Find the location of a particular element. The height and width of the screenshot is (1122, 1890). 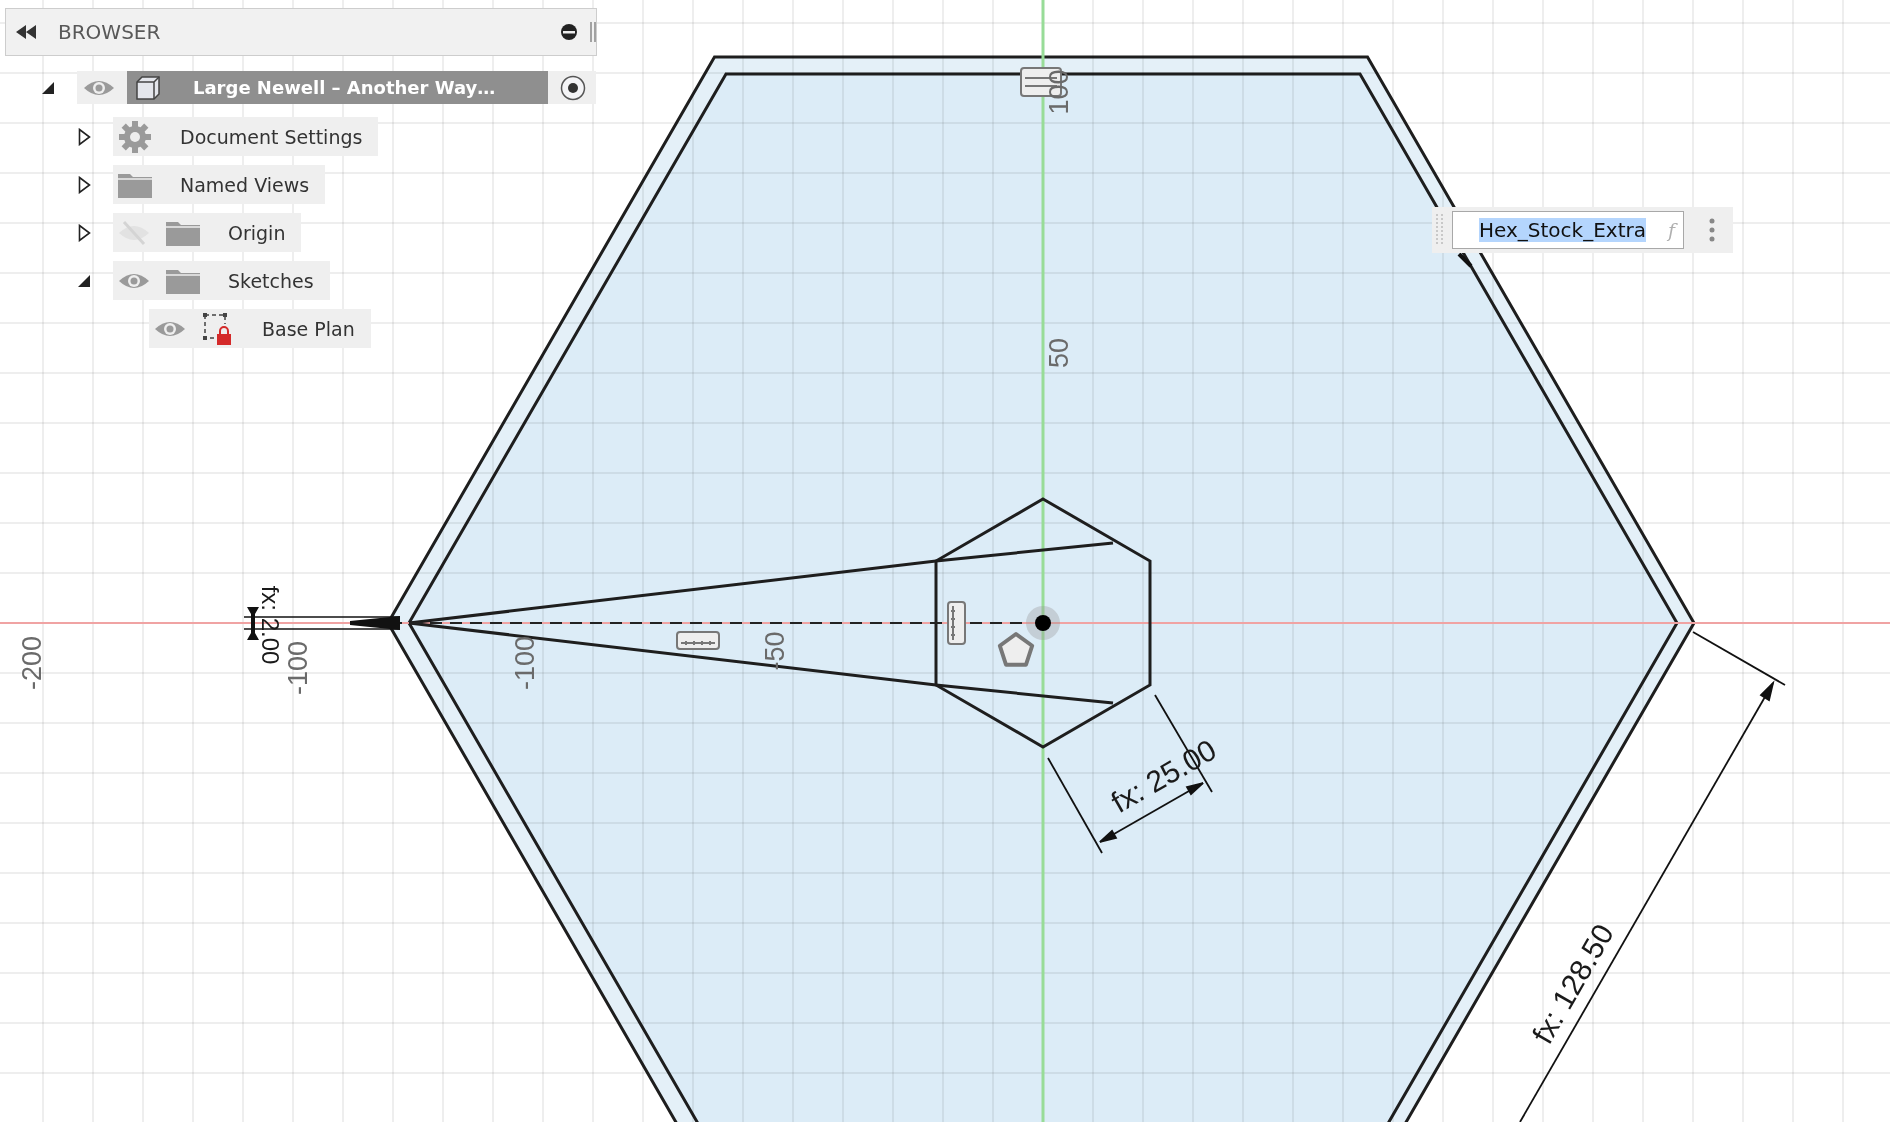

tree-item: Document Settings is located at coordinates (246, 136).